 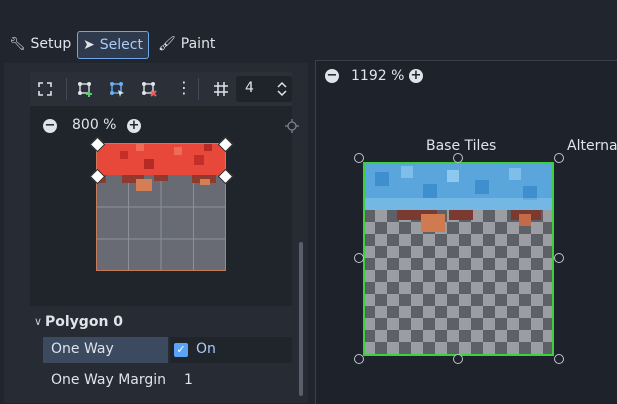 I want to click on spin-arrows-icon, so click(x=282, y=89).